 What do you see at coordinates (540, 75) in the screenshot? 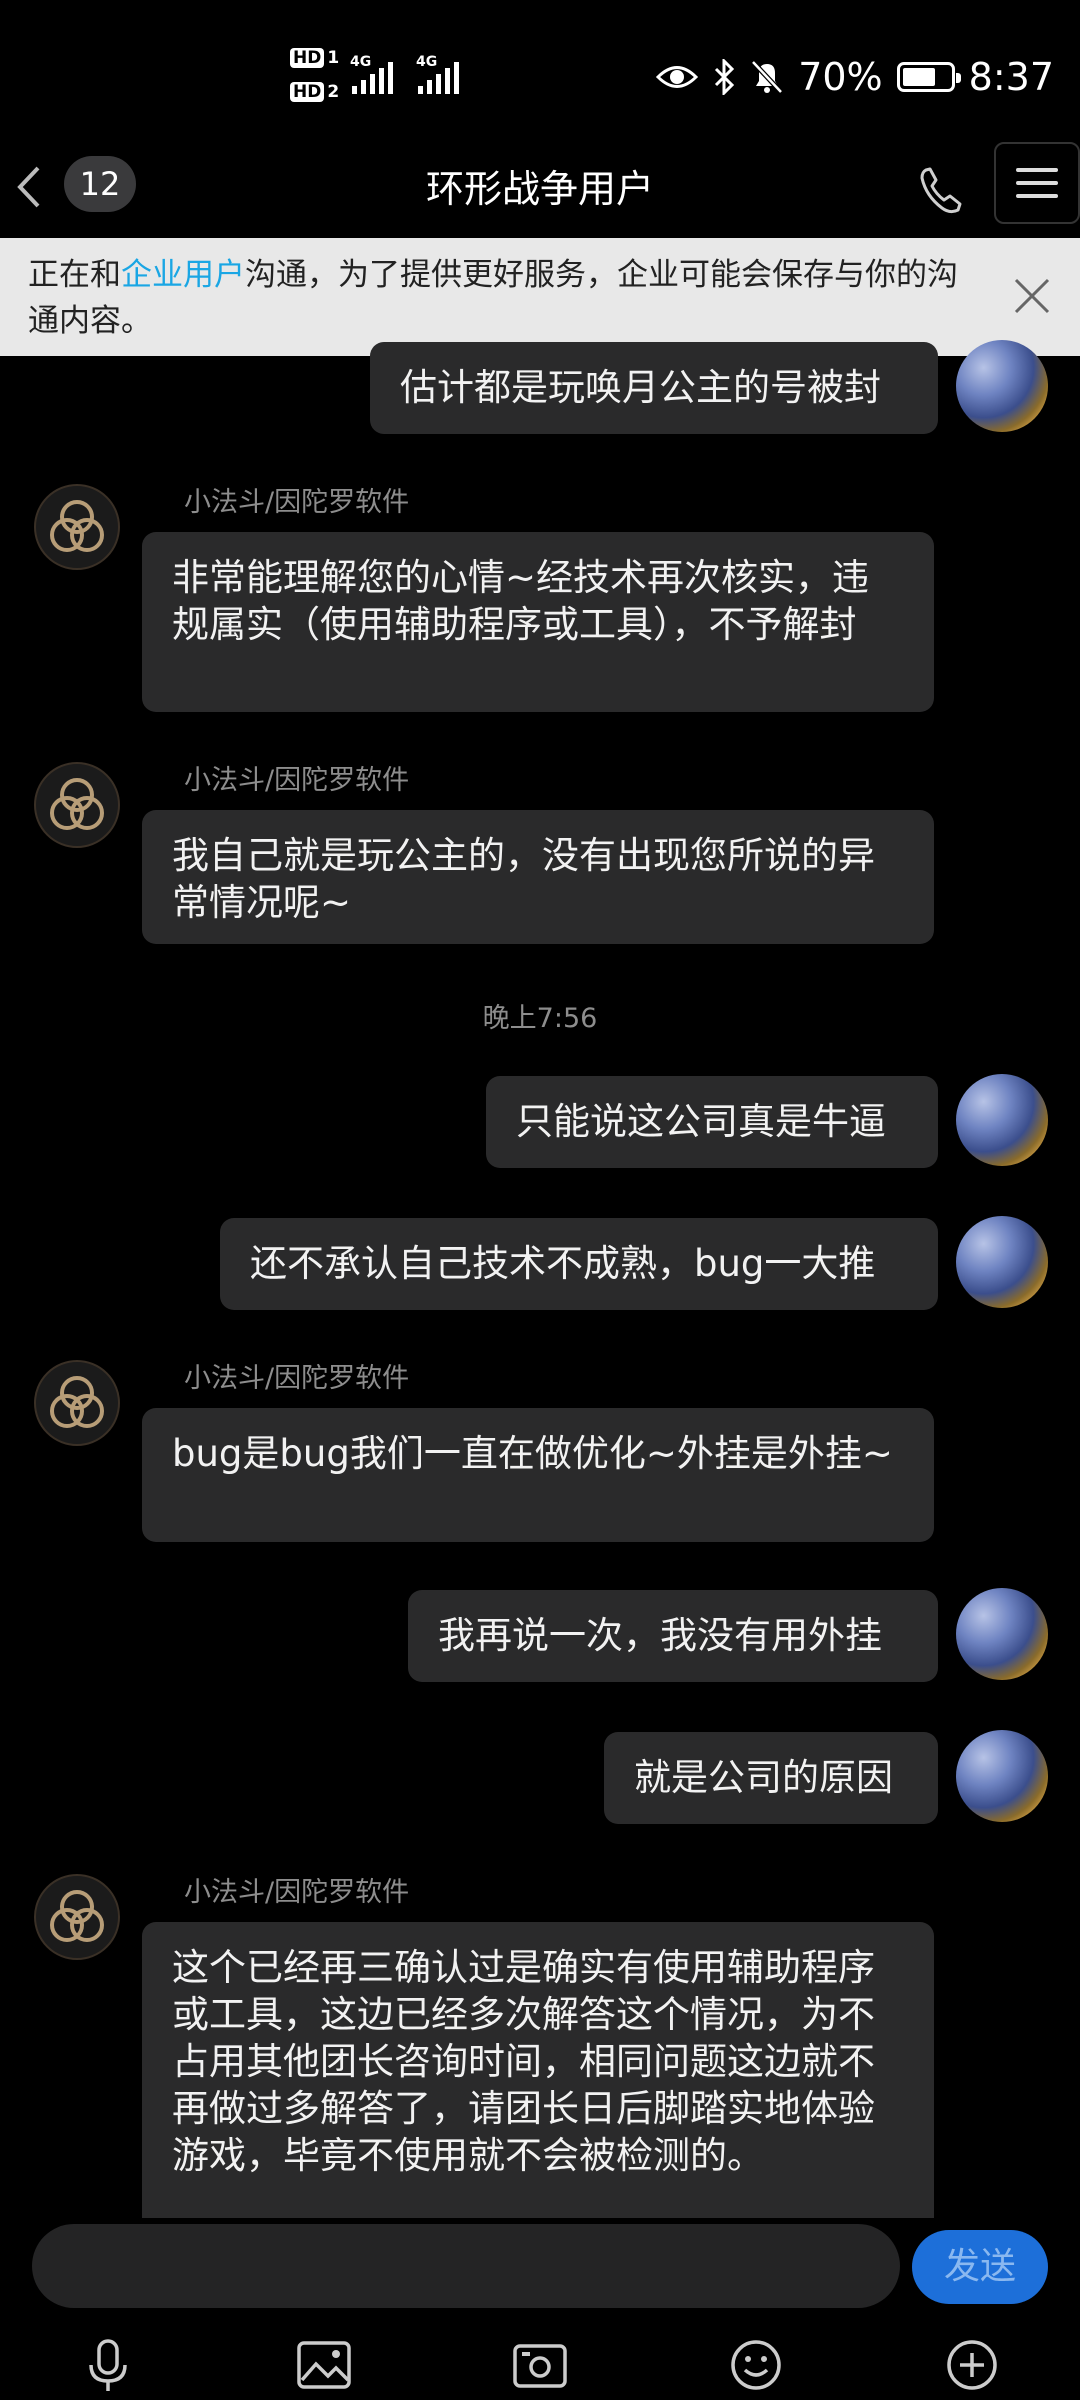
I see `status-bar: HD 1 HD 2 4G 4G 70% 8:37` at bounding box center [540, 75].